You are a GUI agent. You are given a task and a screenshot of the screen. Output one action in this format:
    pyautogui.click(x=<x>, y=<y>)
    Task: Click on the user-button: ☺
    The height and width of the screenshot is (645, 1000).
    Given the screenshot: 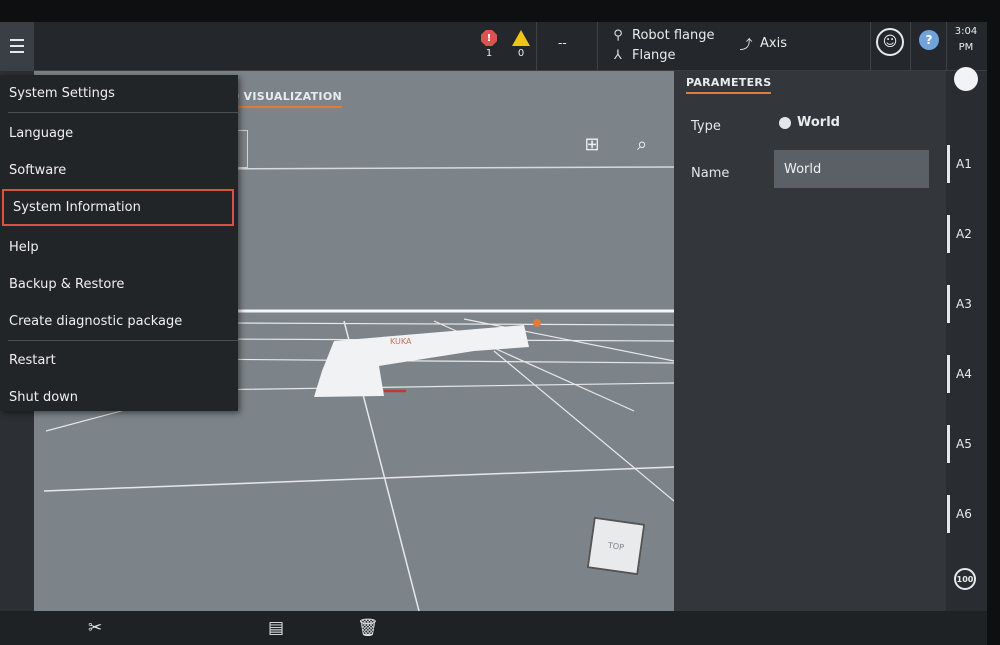 What is the action you would take?
    pyautogui.click(x=890, y=42)
    